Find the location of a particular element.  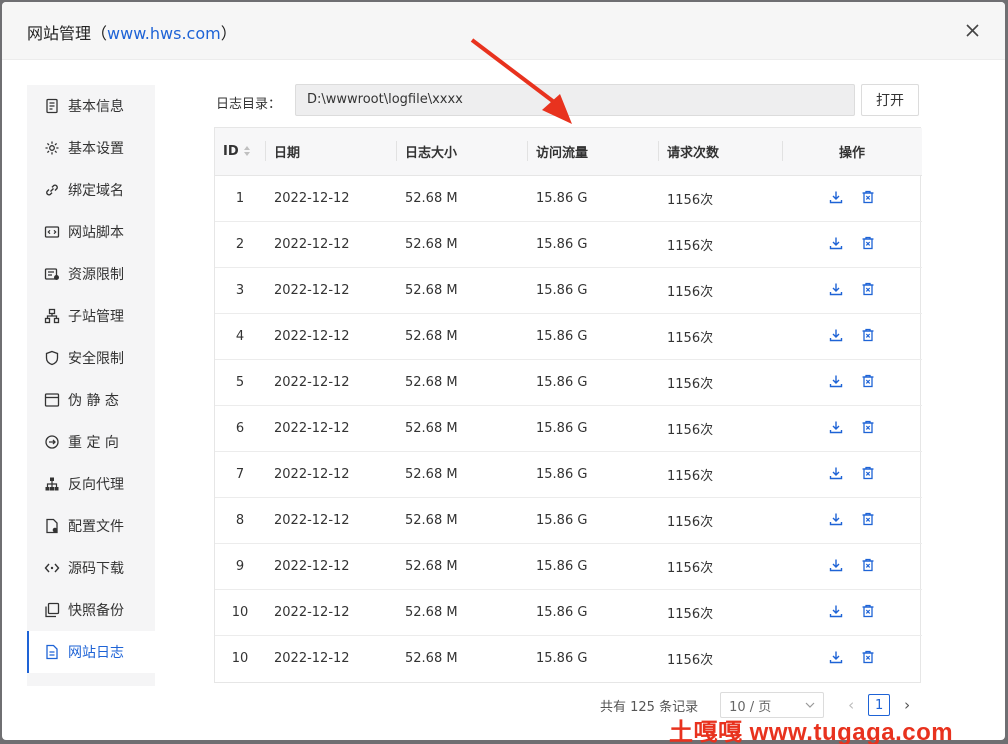

sidebar-item-10: 配置文件 is located at coordinates (91, 526).